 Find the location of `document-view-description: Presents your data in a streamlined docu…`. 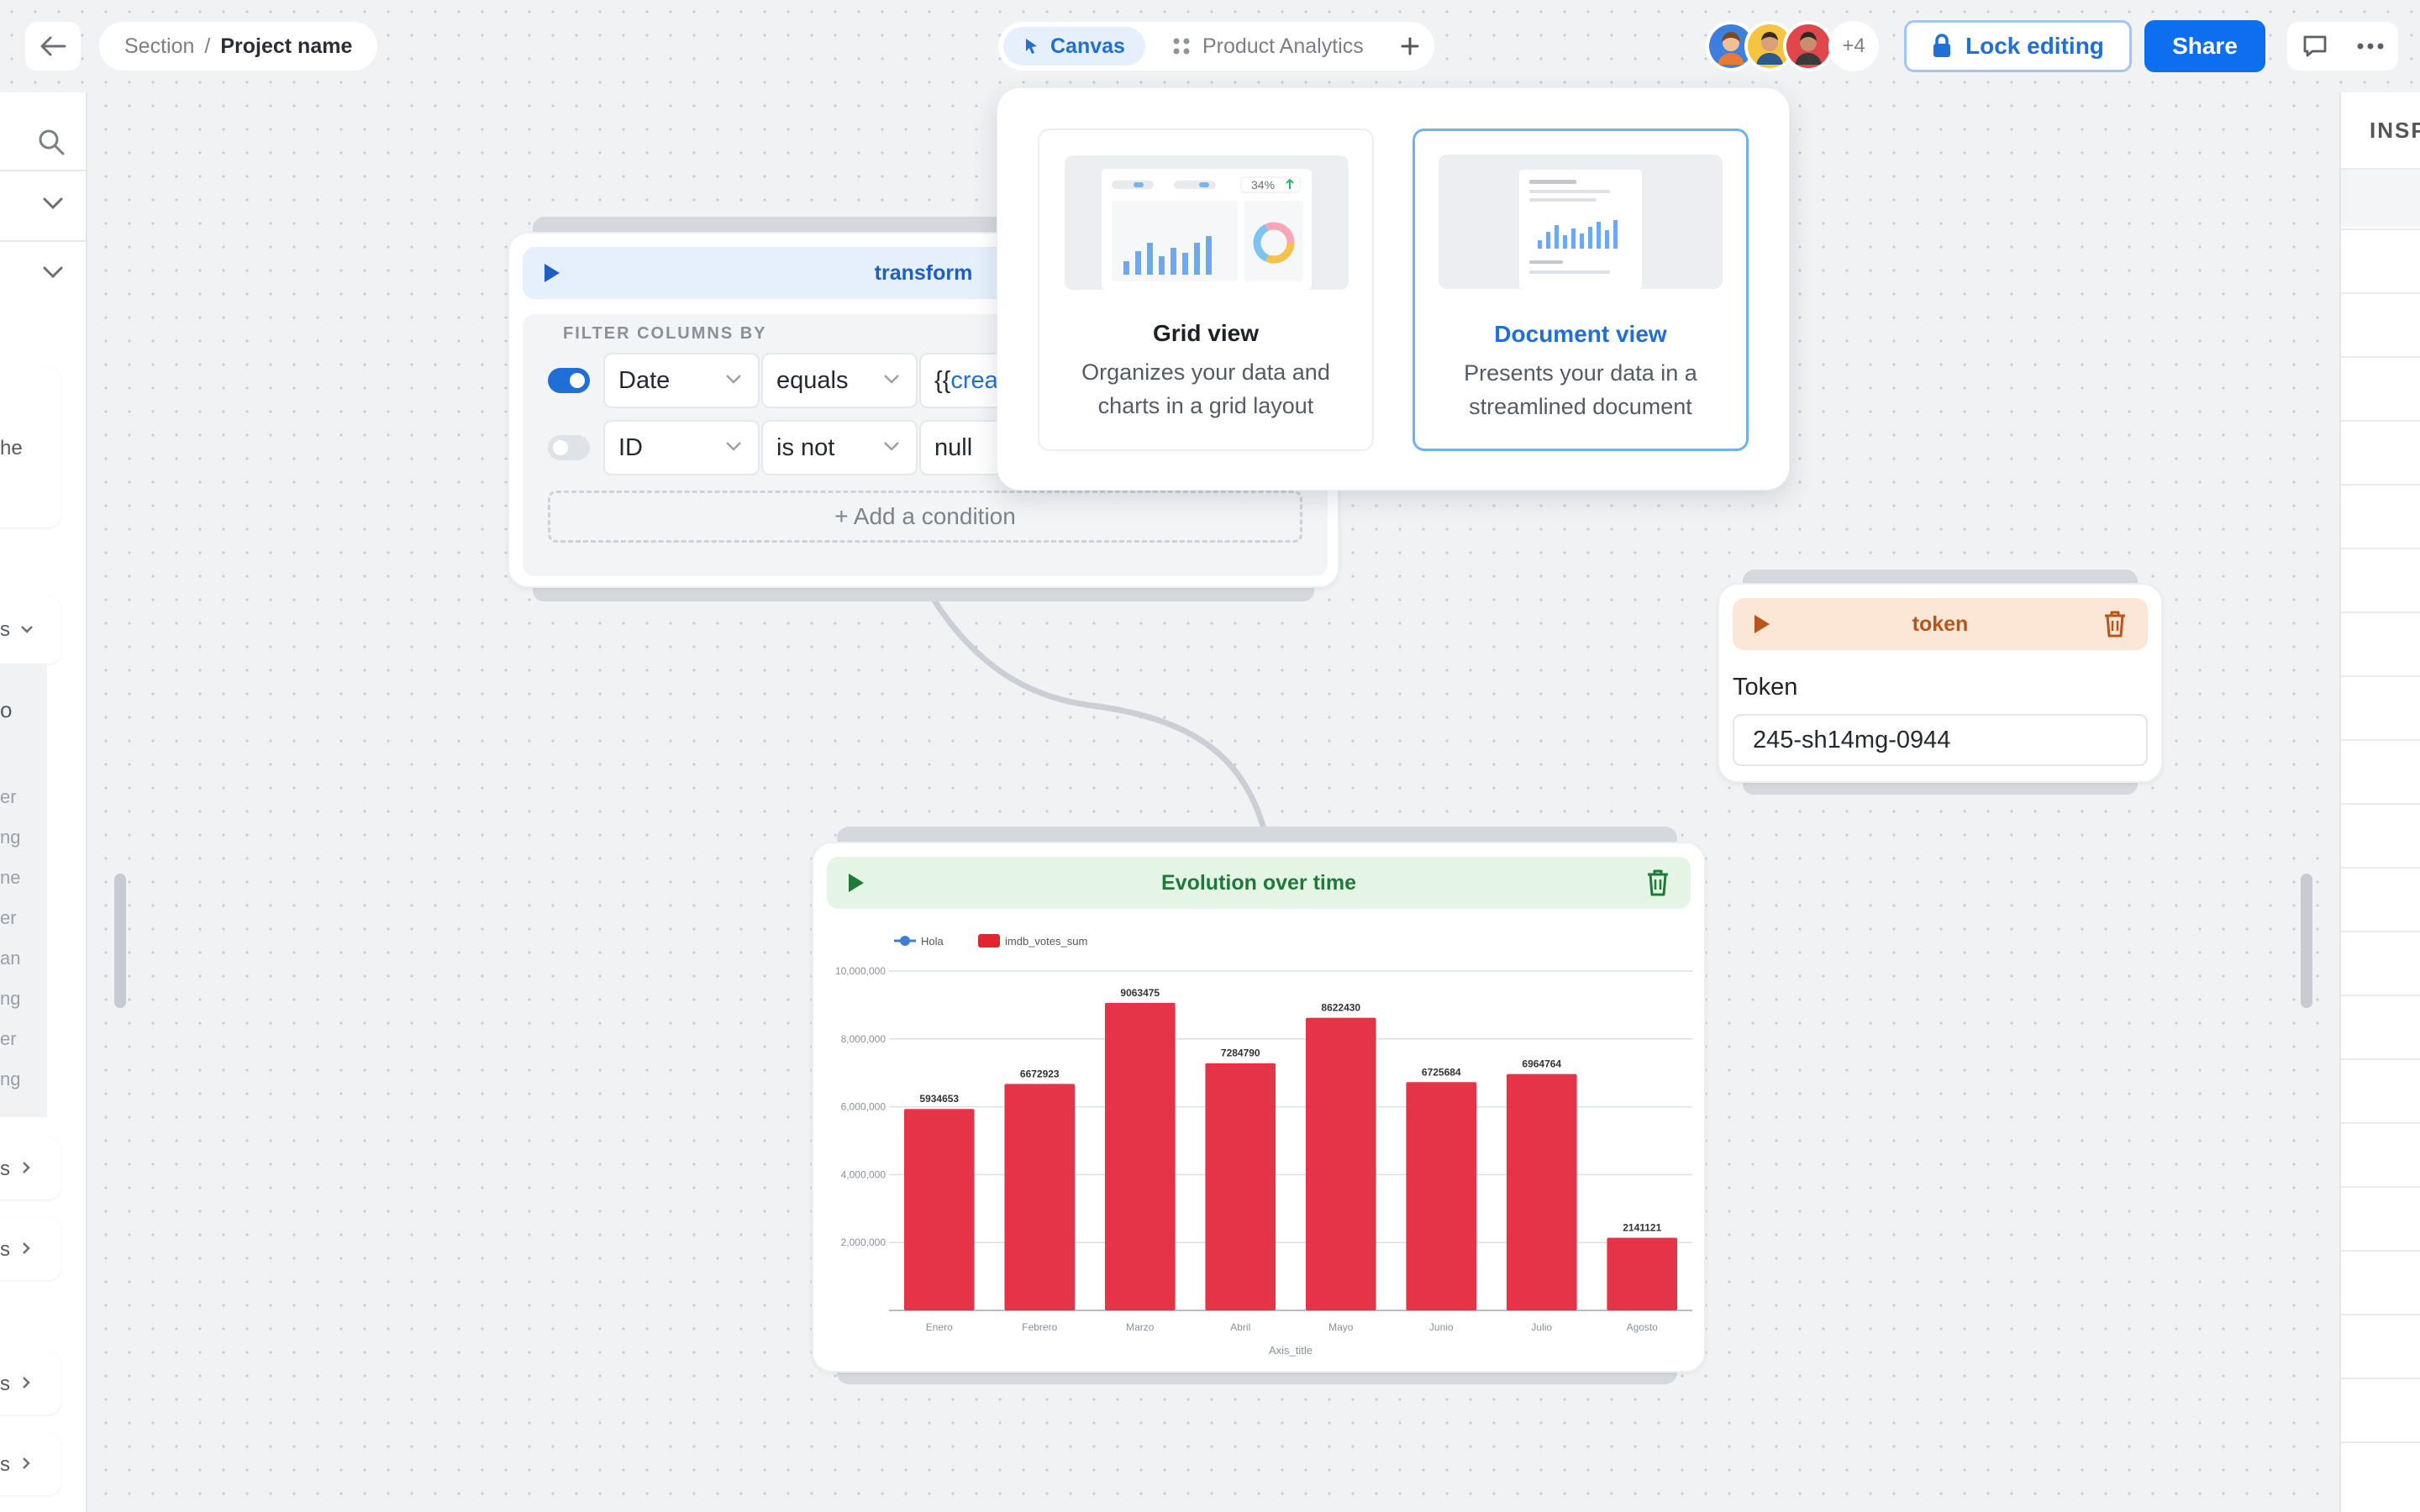

document-view-description: Presents your data in a streamlined docu… is located at coordinates (1580, 389).